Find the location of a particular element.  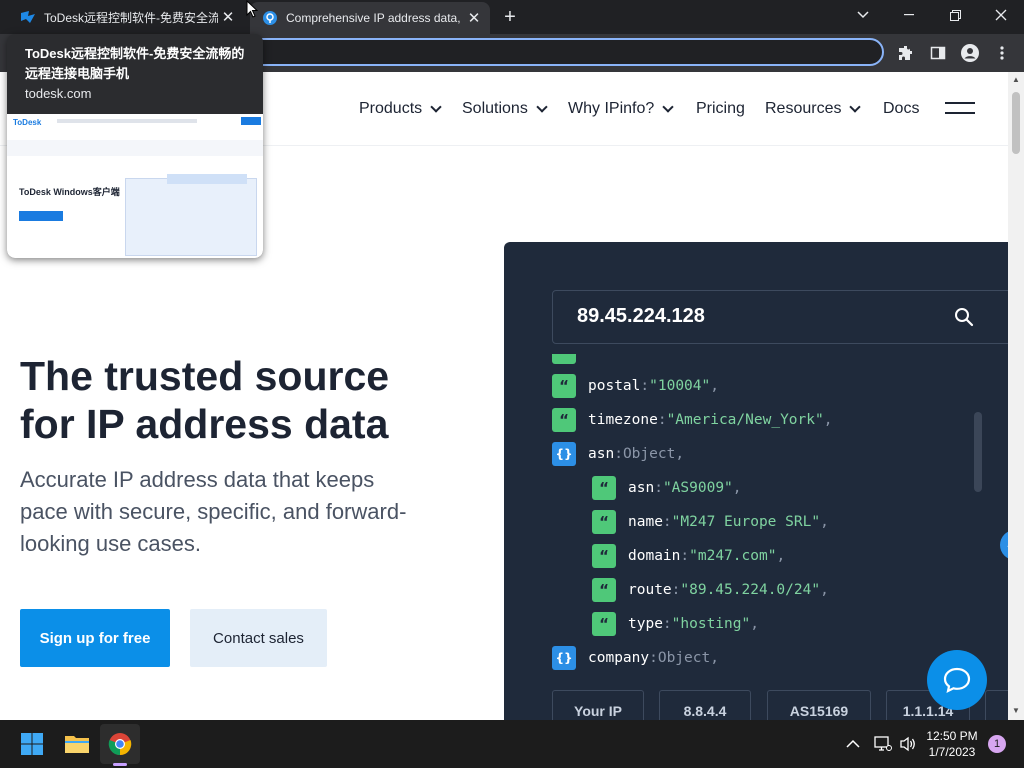

chat-bubble-icon is located at coordinates (957, 680).